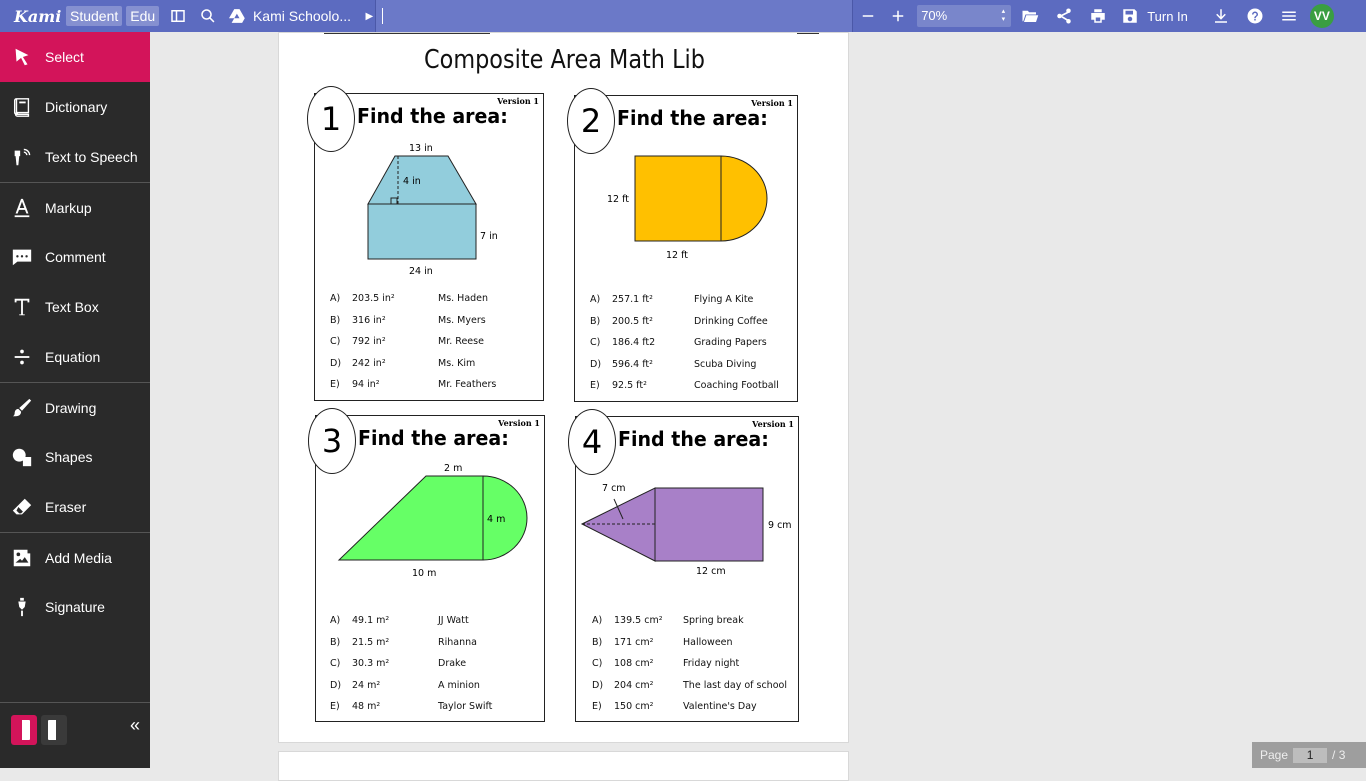  Describe the element at coordinates (461, 341) in the screenshot. I see `answer-name: Mr. Reese` at that location.